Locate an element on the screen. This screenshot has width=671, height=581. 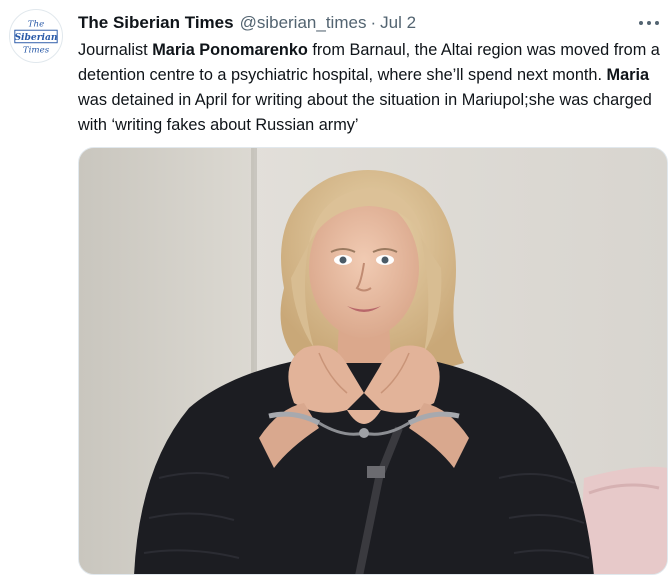
avatar: The Siberian Times is located at coordinates (36, 36).